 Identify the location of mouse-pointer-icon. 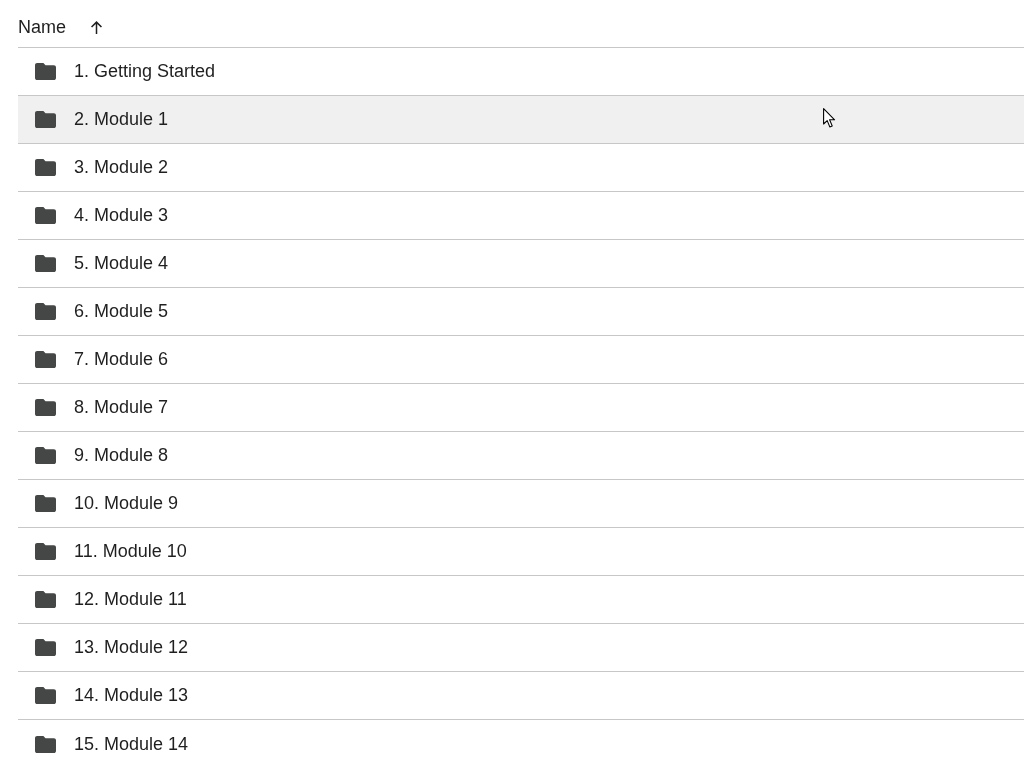
(829, 118).